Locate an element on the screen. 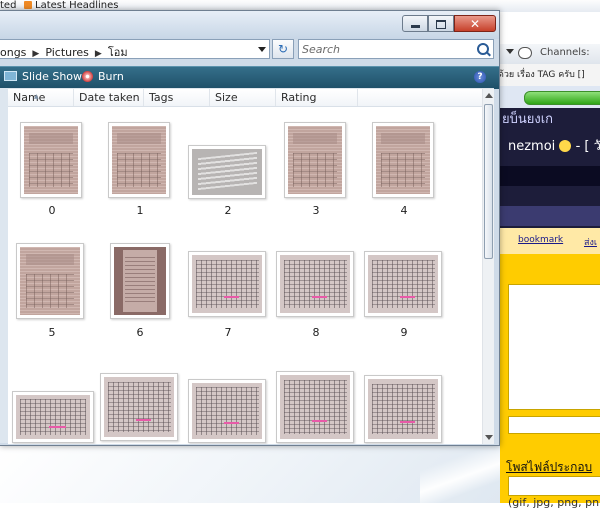  form-field is located at coordinates (554, 425).